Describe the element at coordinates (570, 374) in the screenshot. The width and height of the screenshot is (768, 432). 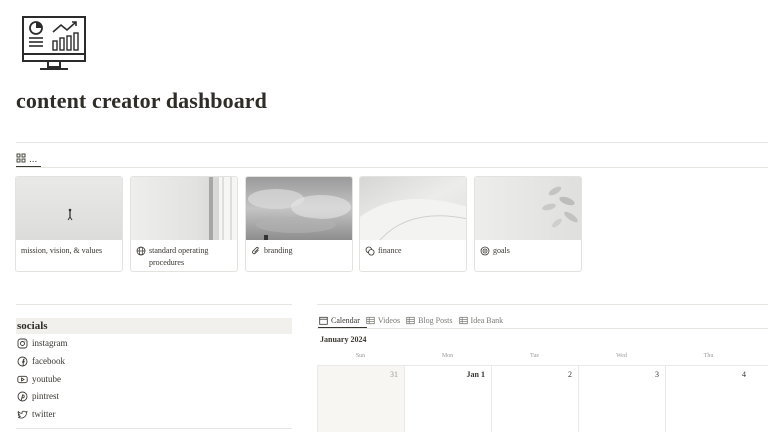
I see `day-number: 2` at that location.